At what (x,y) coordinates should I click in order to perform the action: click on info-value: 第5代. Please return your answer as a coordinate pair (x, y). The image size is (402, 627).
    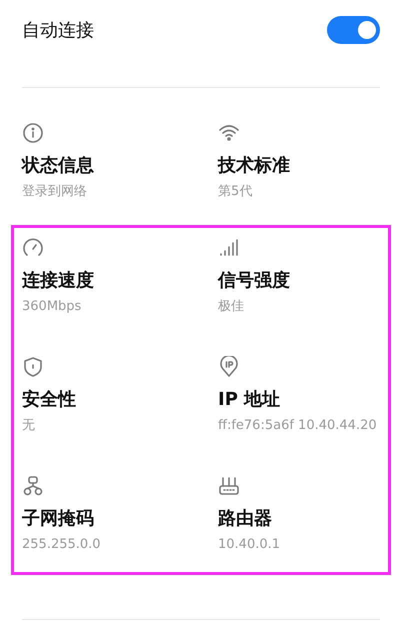
    Looking at the image, I should click on (235, 192).